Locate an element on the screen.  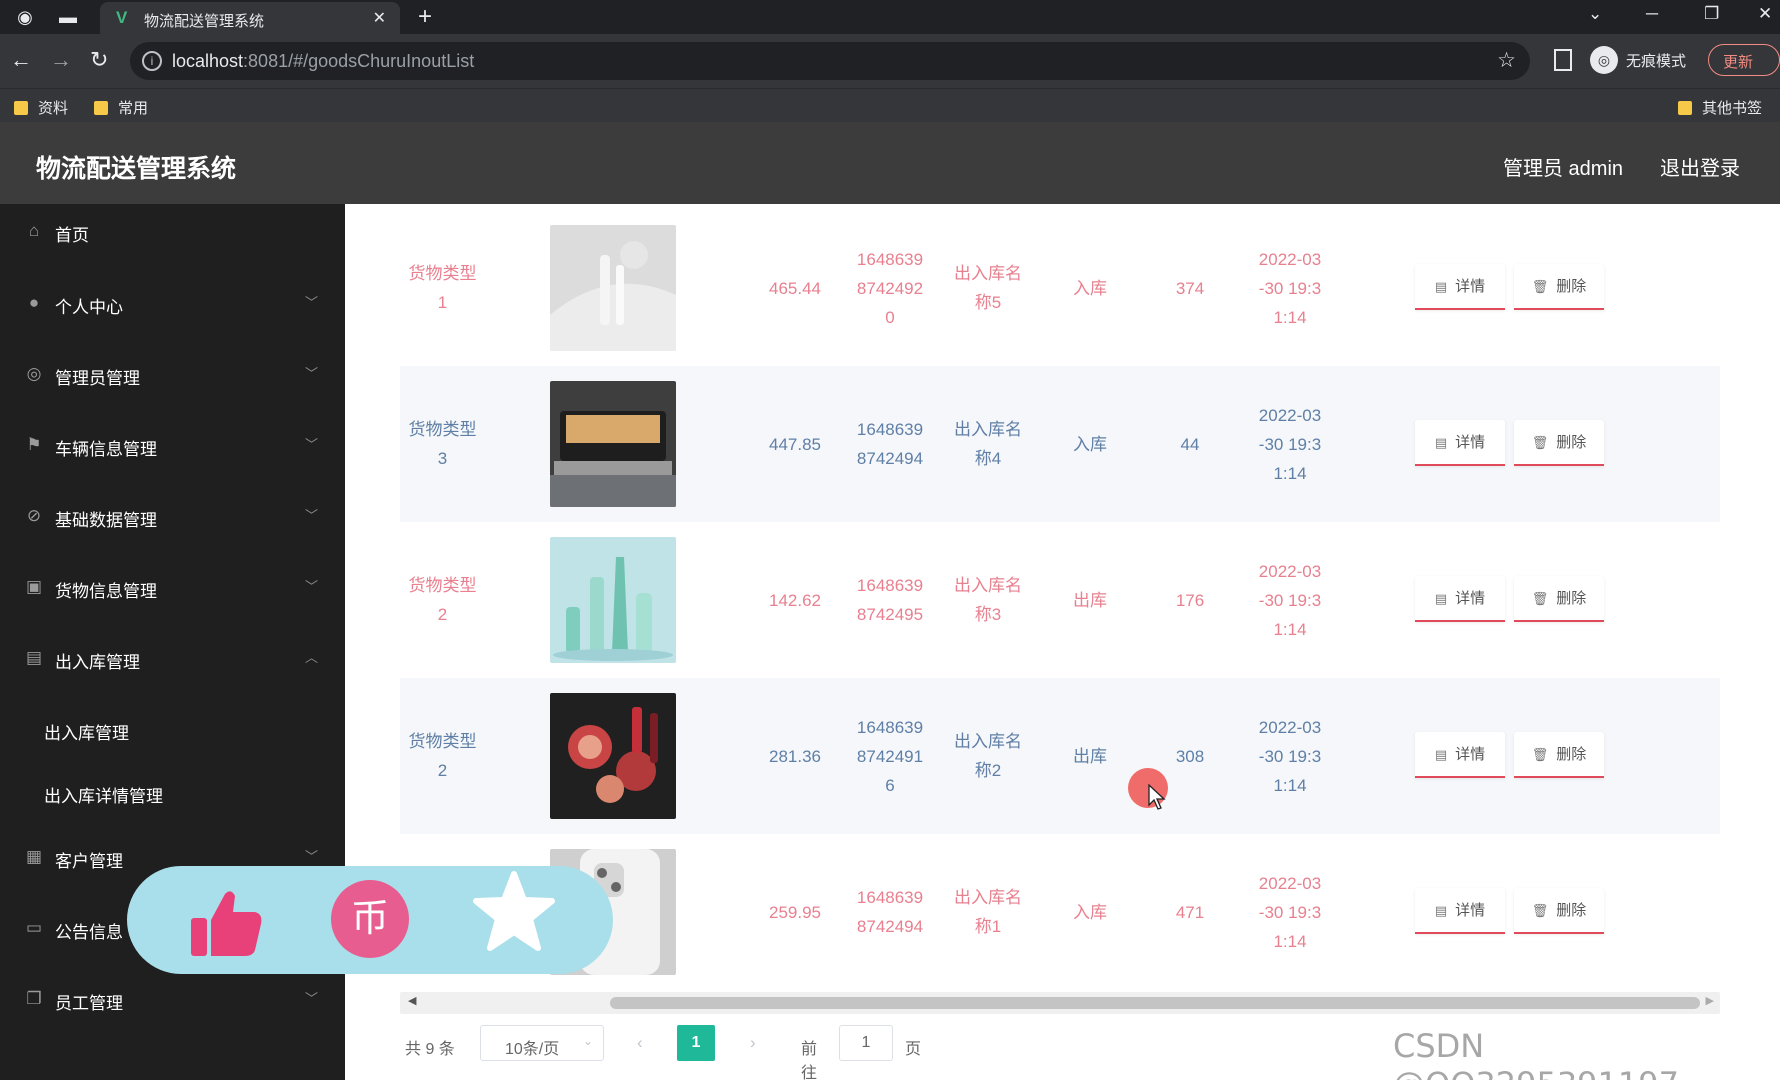
sidebar-item-staff: ❐ 员工管理 ﹀ is located at coordinates (172, 1000).